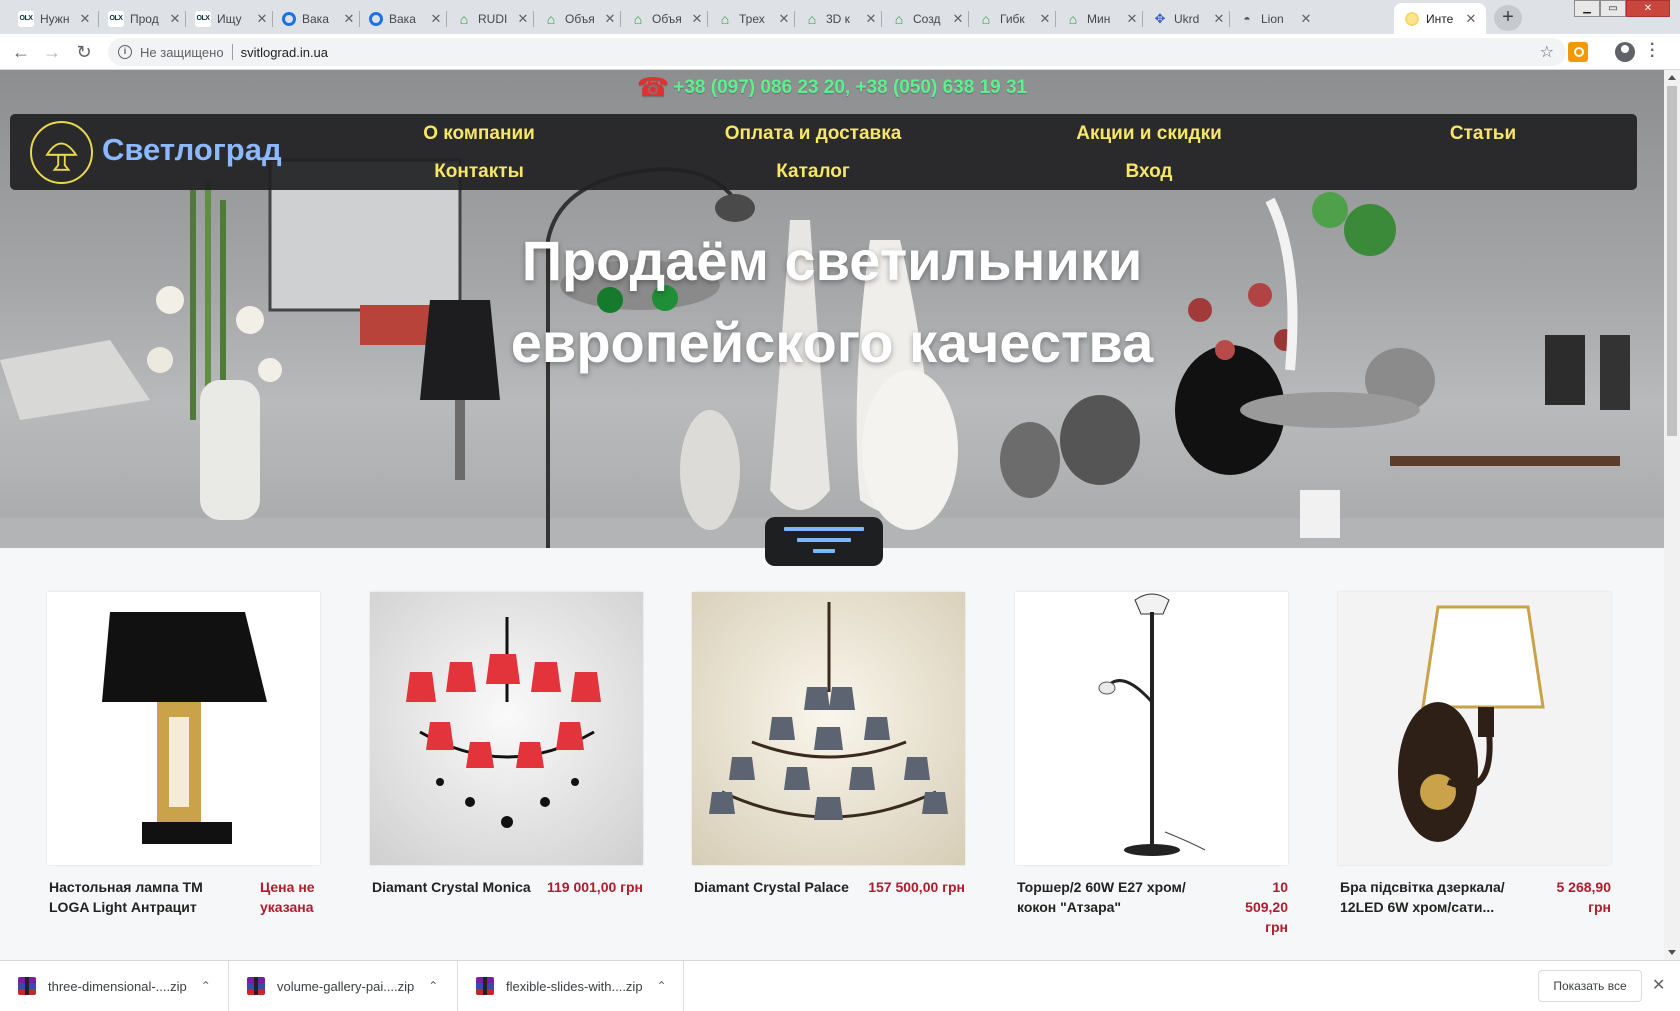  Describe the element at coordinates (84, 52) in the screenshot. I see `reload-icon: ↻` at that location.